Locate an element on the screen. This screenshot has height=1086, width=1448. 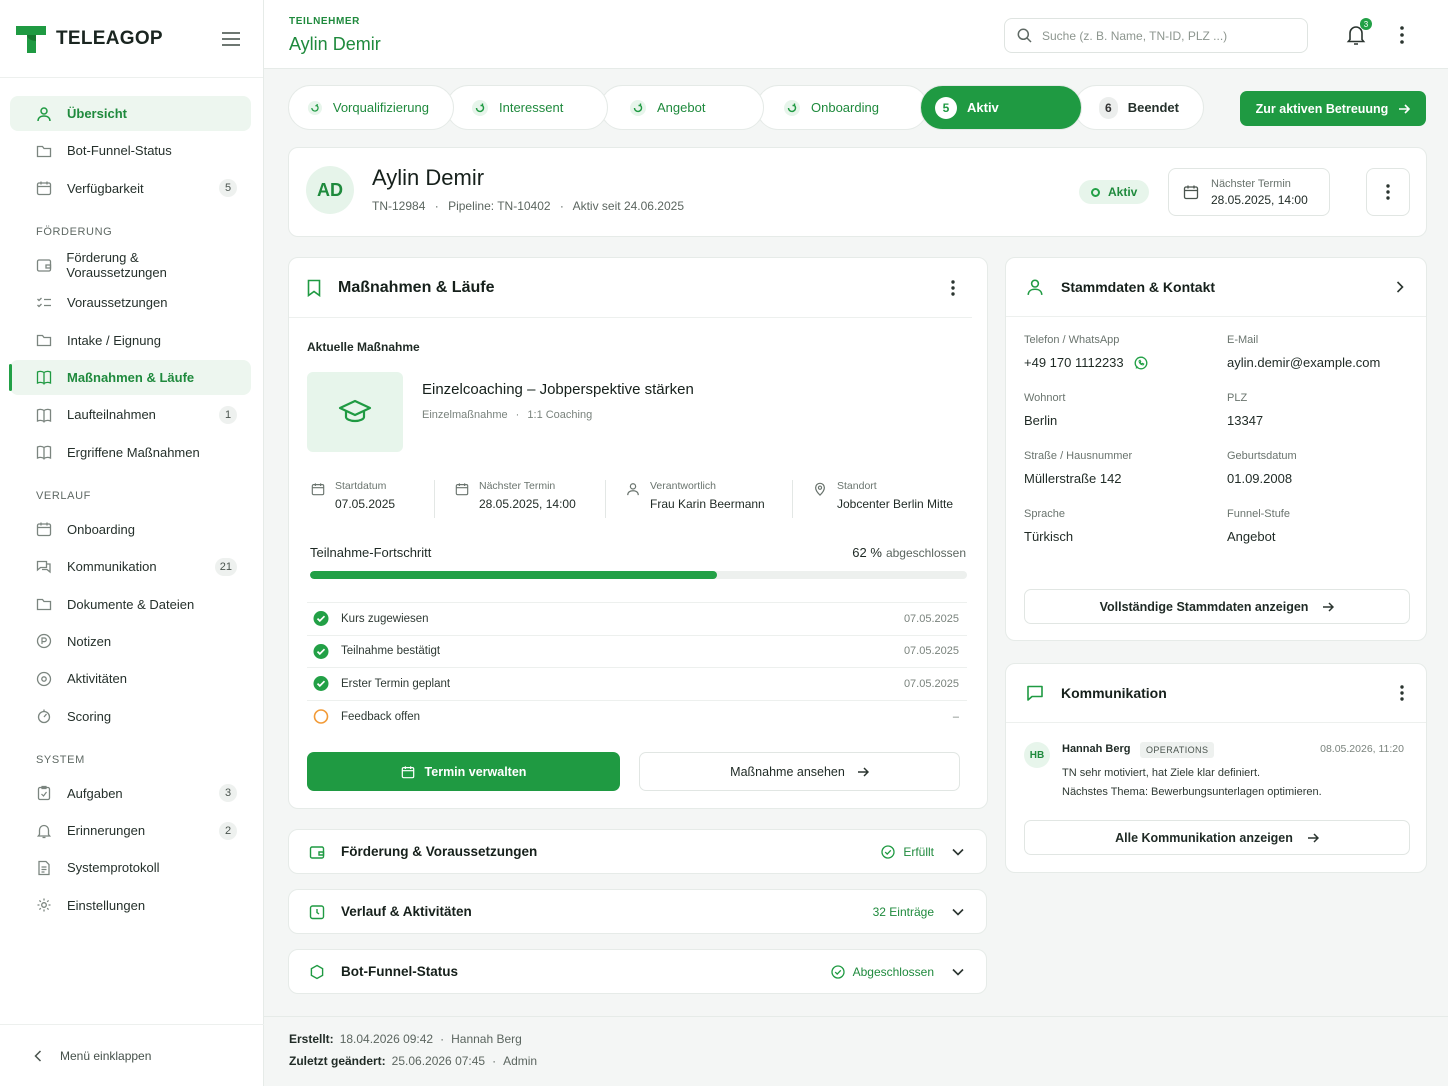
changed-by: Admin is located at coordinates (520, 1061).